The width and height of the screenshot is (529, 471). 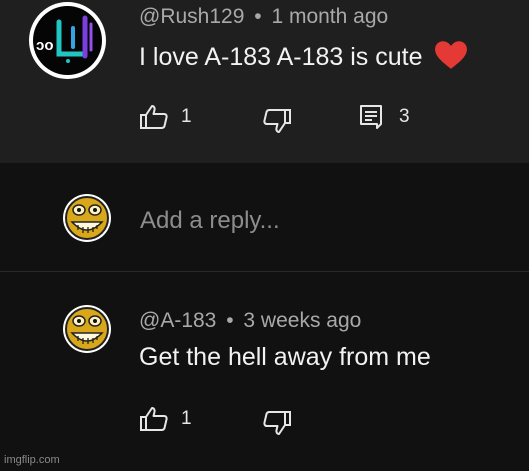 I want to click on avatar-image: ɔo, so click(x=67, y=40).